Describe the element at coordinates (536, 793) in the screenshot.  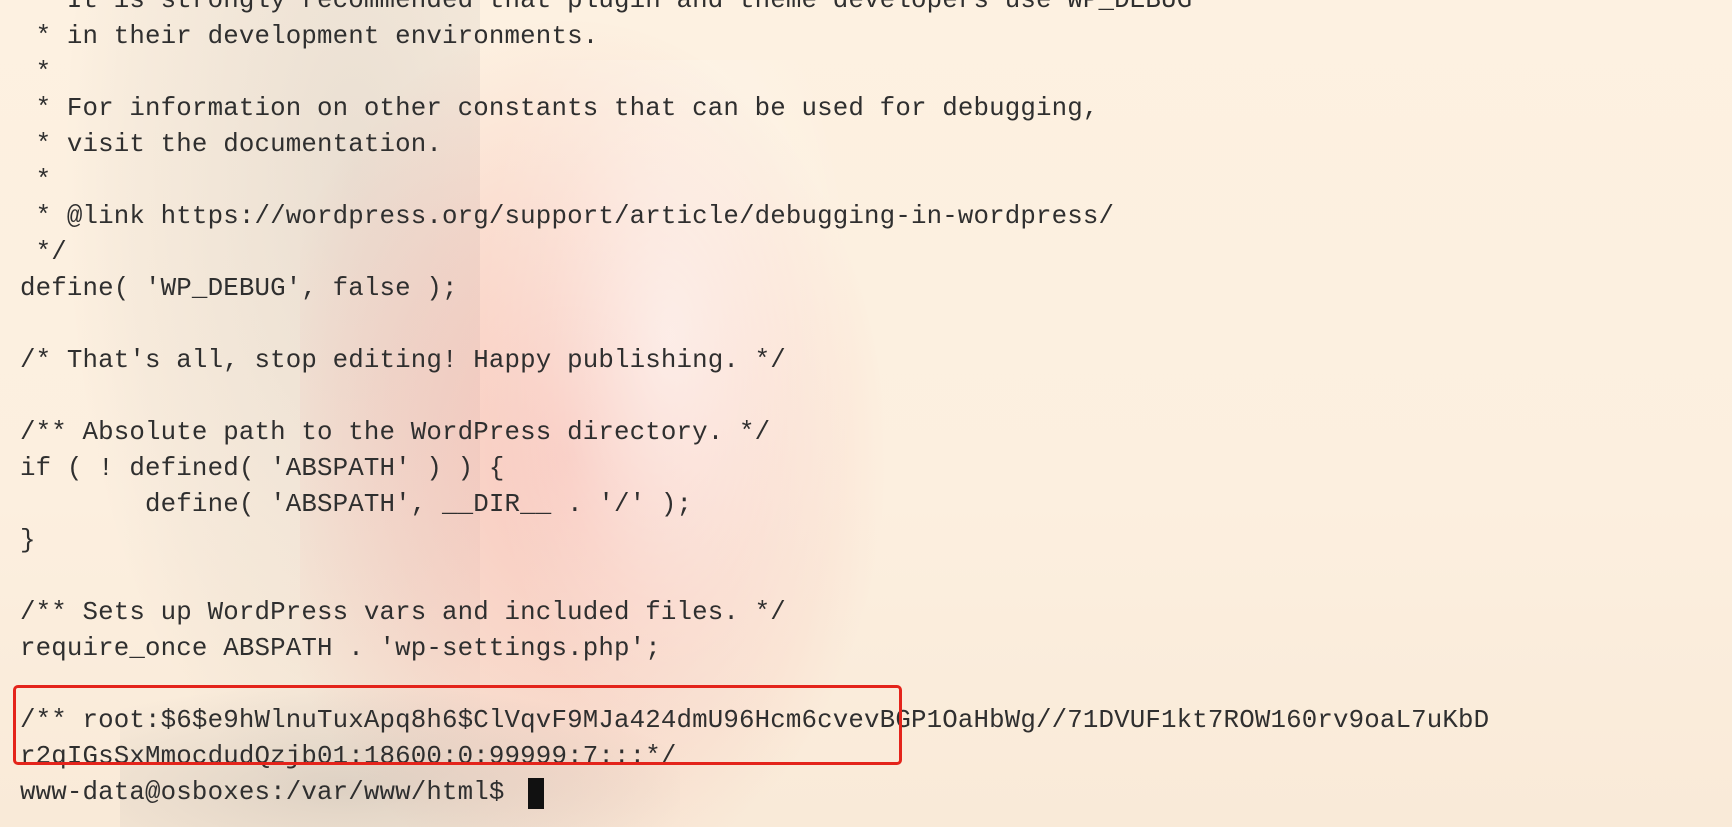
I see `text-cursor` at that location.